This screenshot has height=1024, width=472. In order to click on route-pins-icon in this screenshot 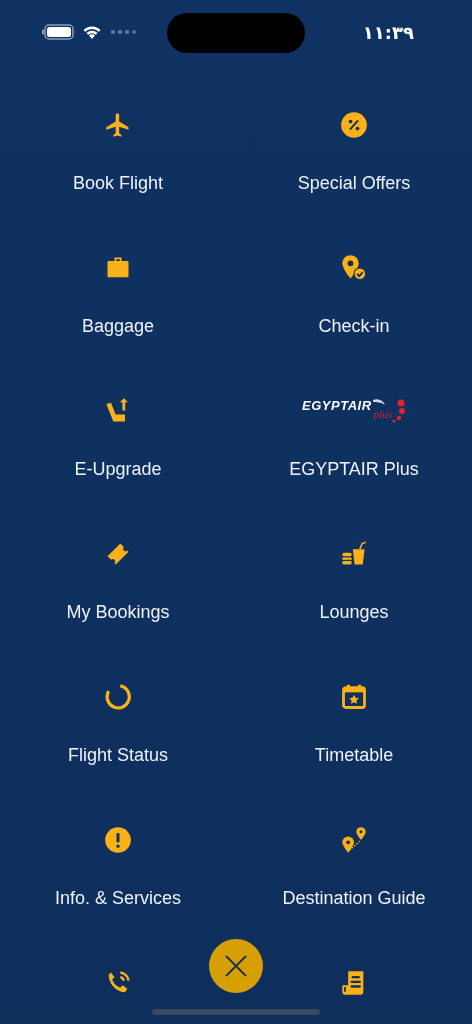, I will do `click(354, 840)`.